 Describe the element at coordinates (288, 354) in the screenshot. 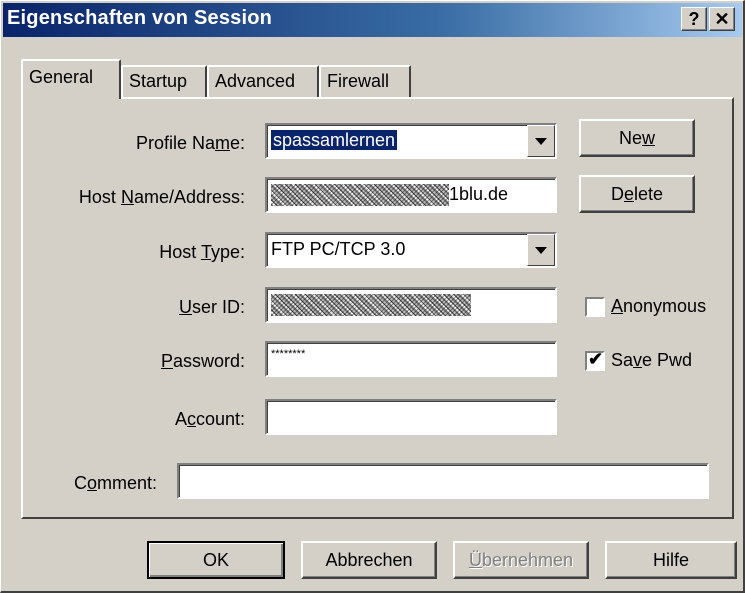

I see `password-value: ********` at that location.